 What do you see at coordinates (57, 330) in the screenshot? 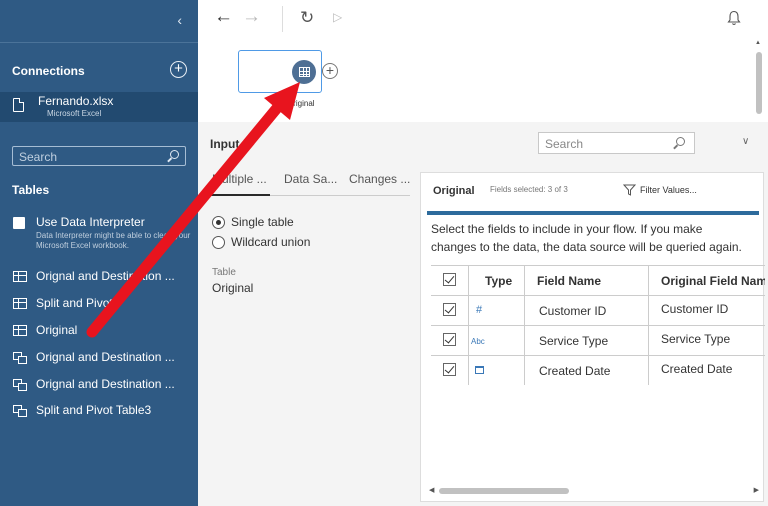
I see `table-item-label: Original` at bounding box center [57, 330].